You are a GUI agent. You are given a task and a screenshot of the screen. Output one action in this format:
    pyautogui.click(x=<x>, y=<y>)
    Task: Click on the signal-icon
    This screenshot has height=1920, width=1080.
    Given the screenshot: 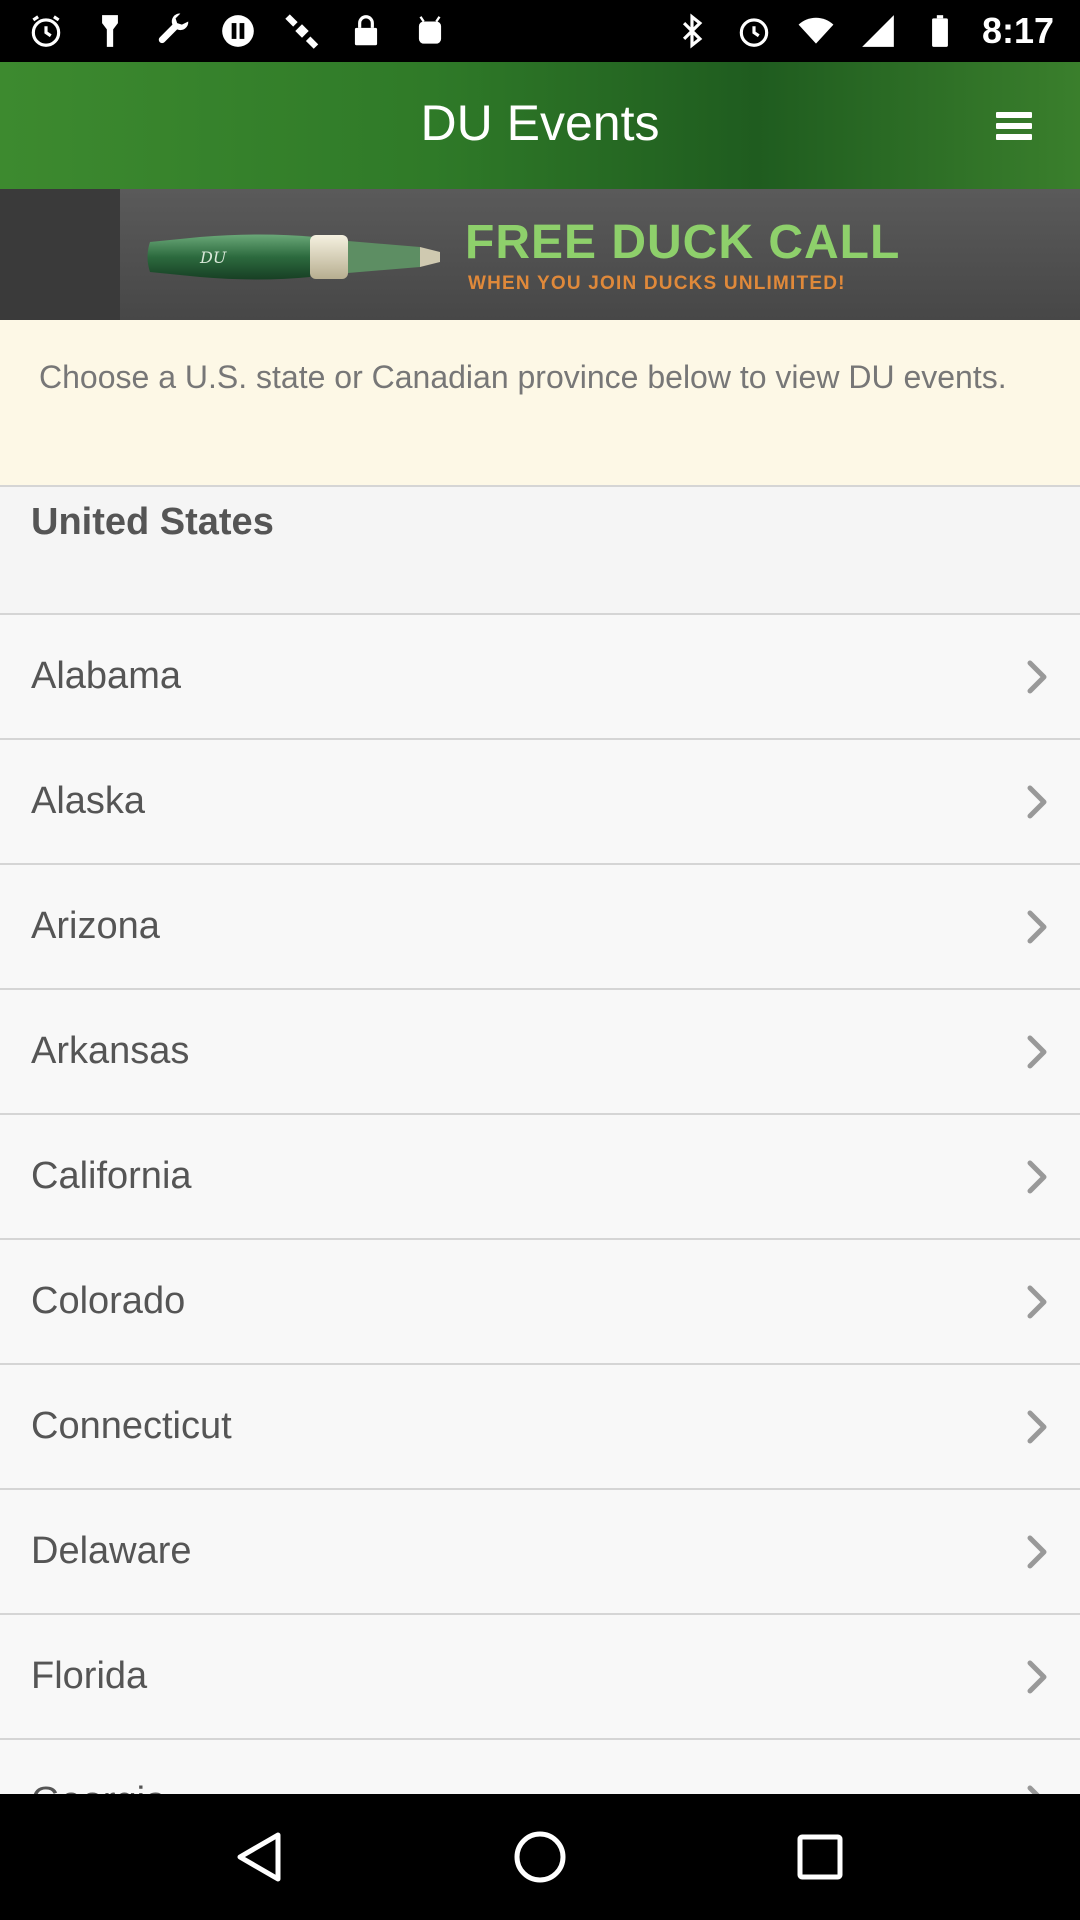 What is the action you would take?
    pyautogui.click(x=878, y=31)
    